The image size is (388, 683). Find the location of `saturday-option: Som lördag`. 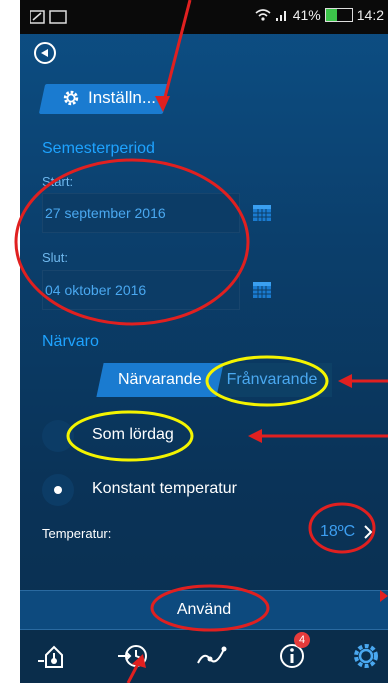

saturday-option: Som lördag is located at coordinates (215, 436).